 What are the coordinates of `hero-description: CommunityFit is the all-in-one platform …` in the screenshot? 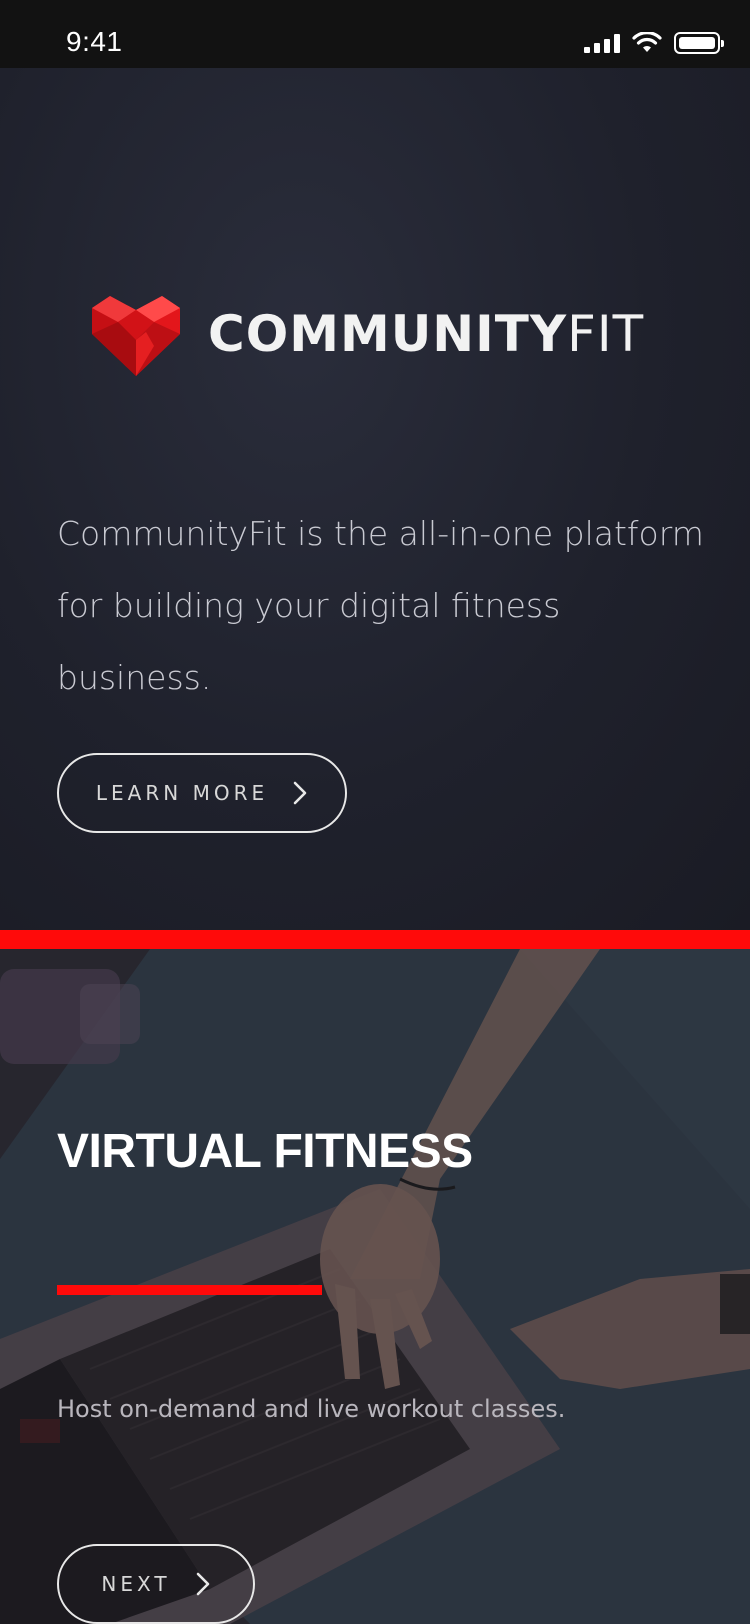 It's located at (380, 605).